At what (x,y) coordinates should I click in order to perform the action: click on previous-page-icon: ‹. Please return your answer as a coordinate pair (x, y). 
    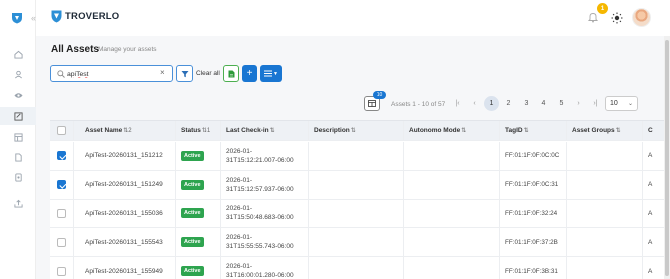
    Looking at the image, I should click on (474, 103).